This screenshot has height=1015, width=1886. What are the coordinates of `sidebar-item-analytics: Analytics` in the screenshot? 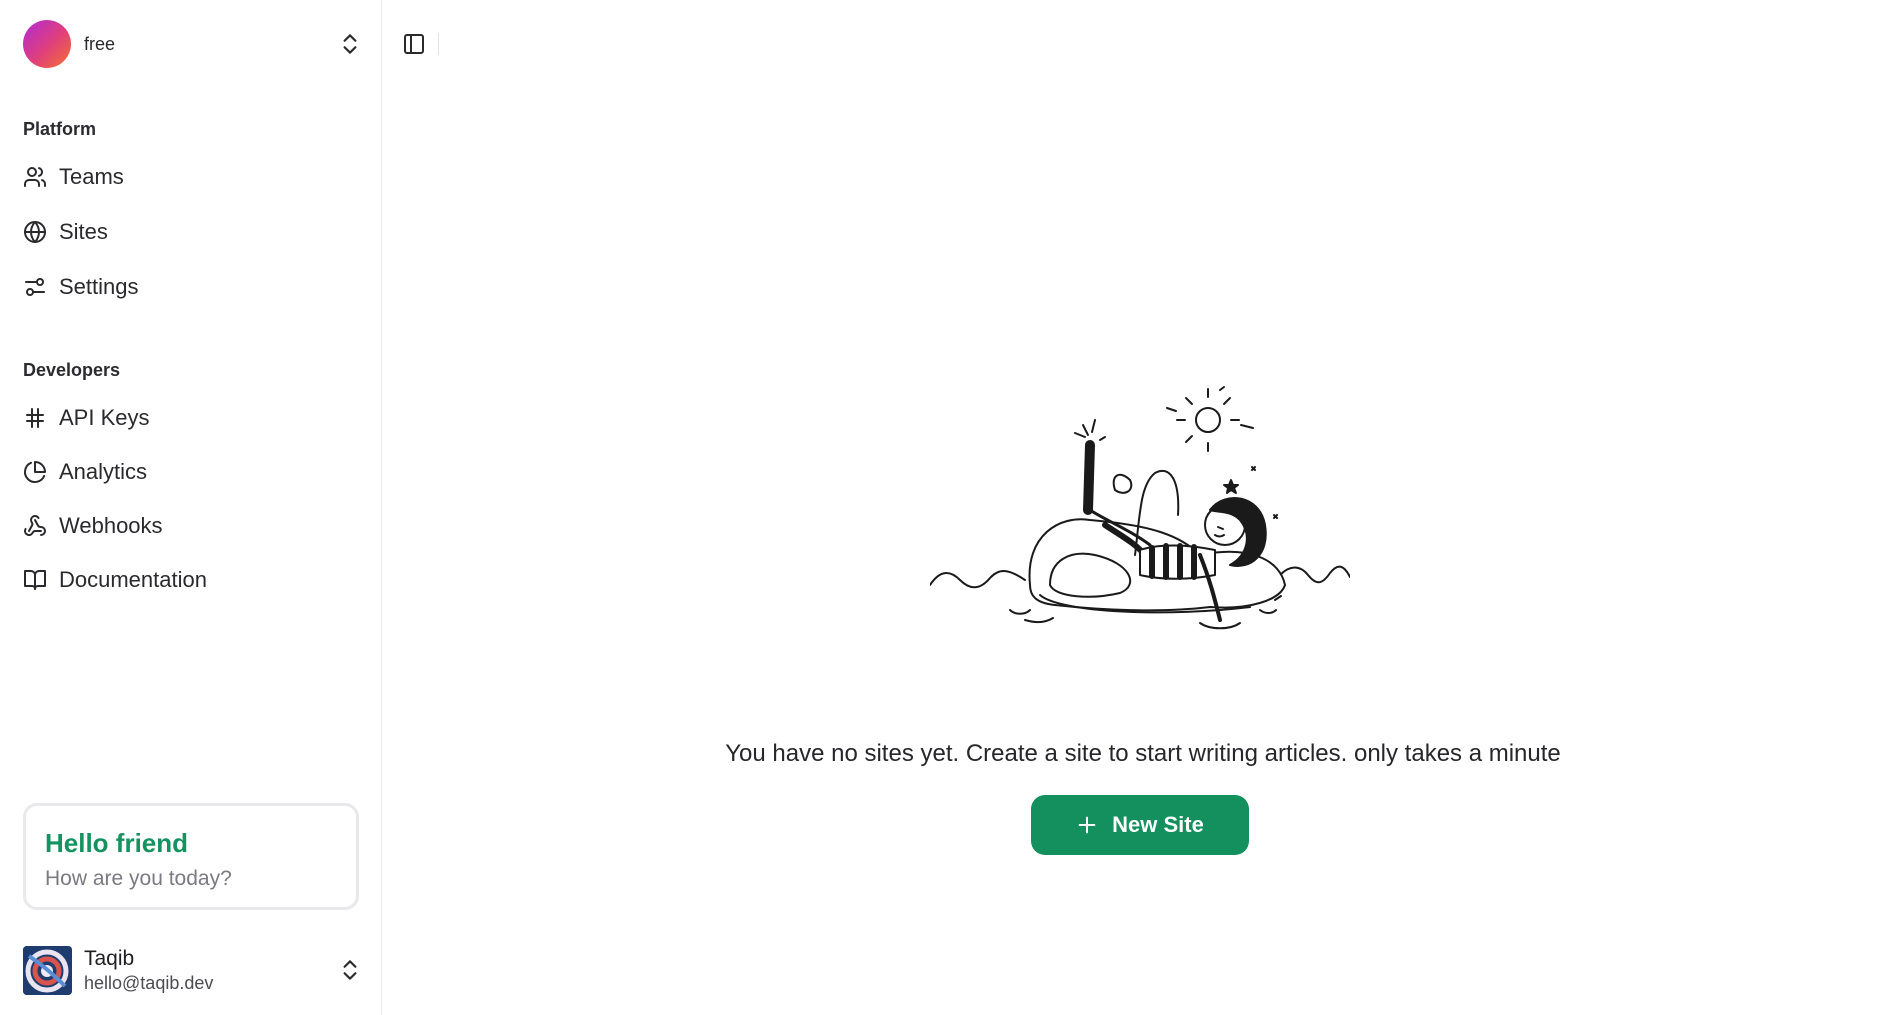 It's located at (191, 472).